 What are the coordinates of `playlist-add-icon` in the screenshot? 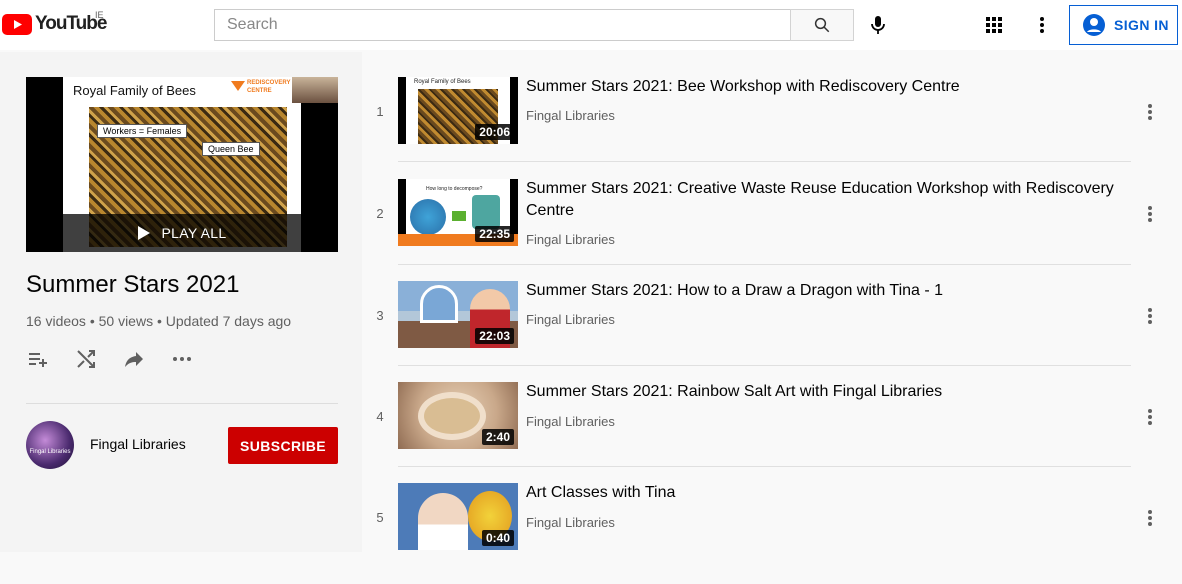 It's located at (38, 360).